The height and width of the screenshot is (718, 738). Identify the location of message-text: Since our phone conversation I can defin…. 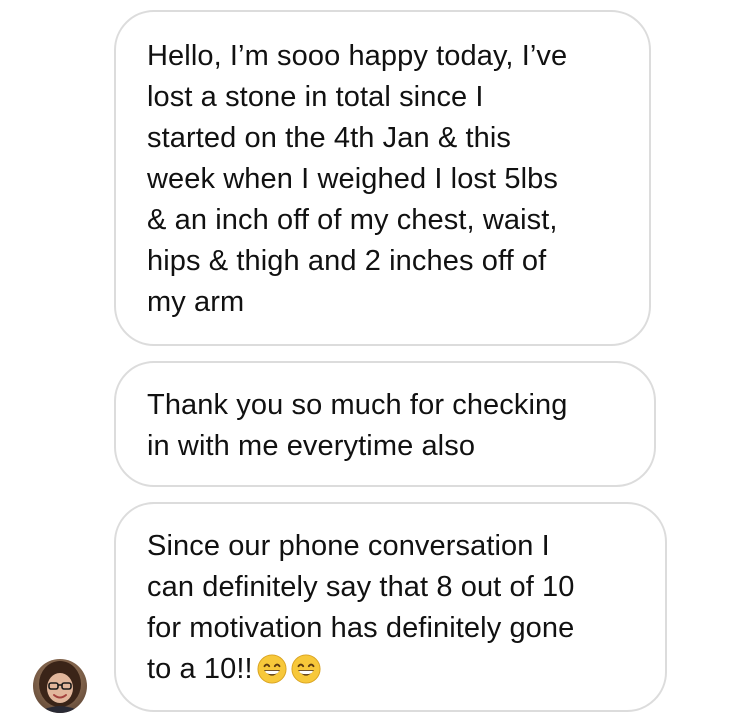
(361, 607).